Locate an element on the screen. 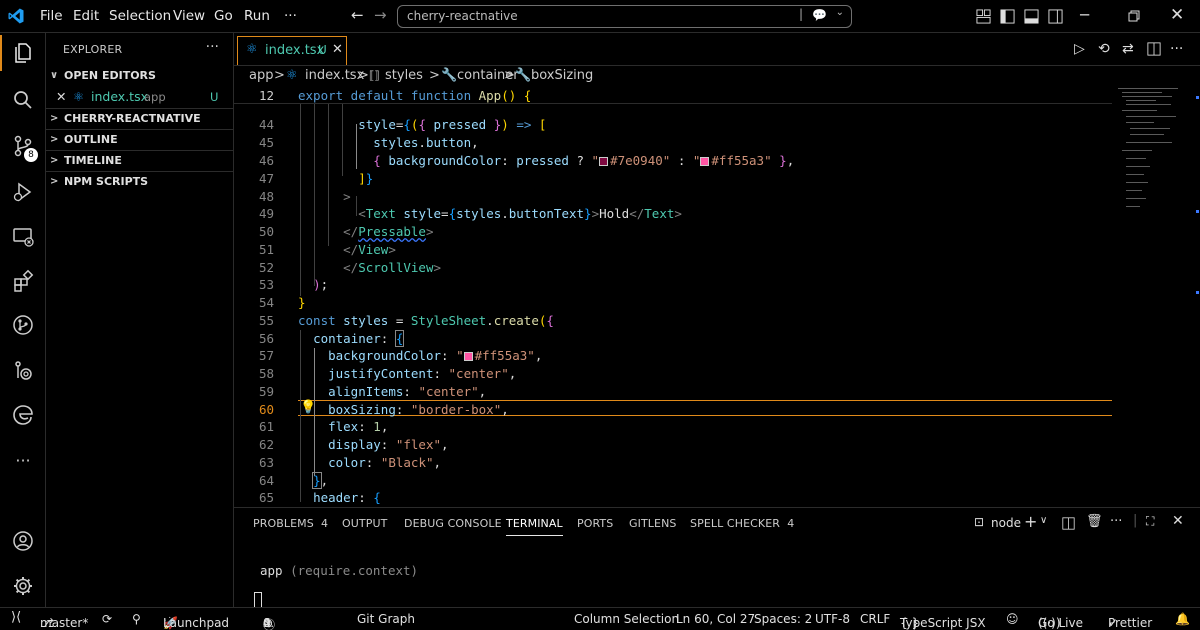 The image size is (1200, 630). nav-back-icon: ← is located at coordinates (357, 15).